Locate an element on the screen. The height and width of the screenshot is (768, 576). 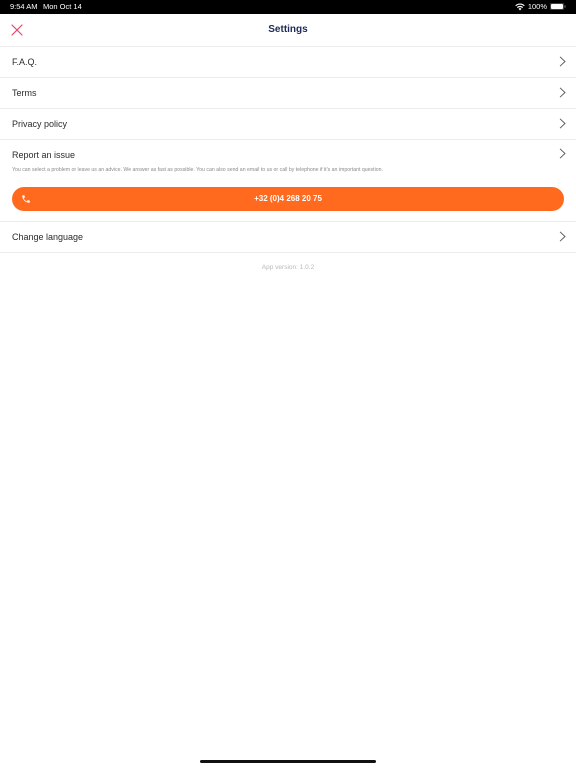
status-date: Mon Oct 14 is located at coordinates (62, 6).